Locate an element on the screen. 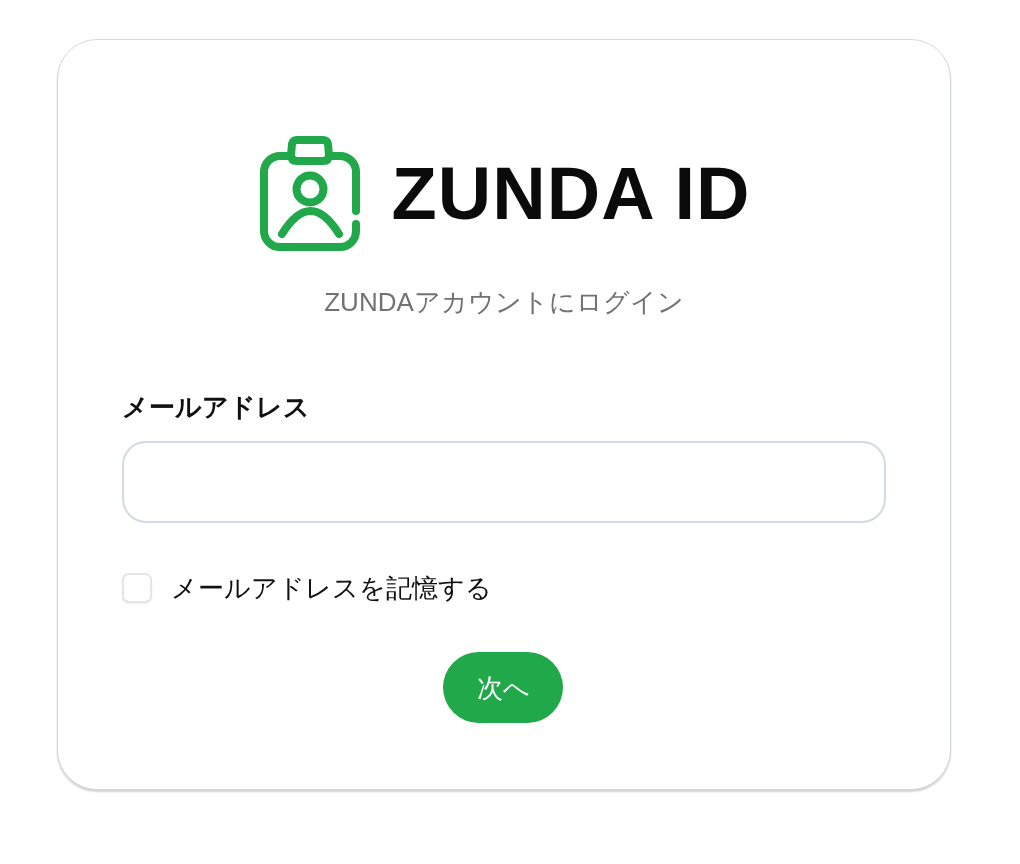 Image resolution: width=1020 pixels, height=864 pixels. next-button: 次へ is located at coordinates (503, 687).